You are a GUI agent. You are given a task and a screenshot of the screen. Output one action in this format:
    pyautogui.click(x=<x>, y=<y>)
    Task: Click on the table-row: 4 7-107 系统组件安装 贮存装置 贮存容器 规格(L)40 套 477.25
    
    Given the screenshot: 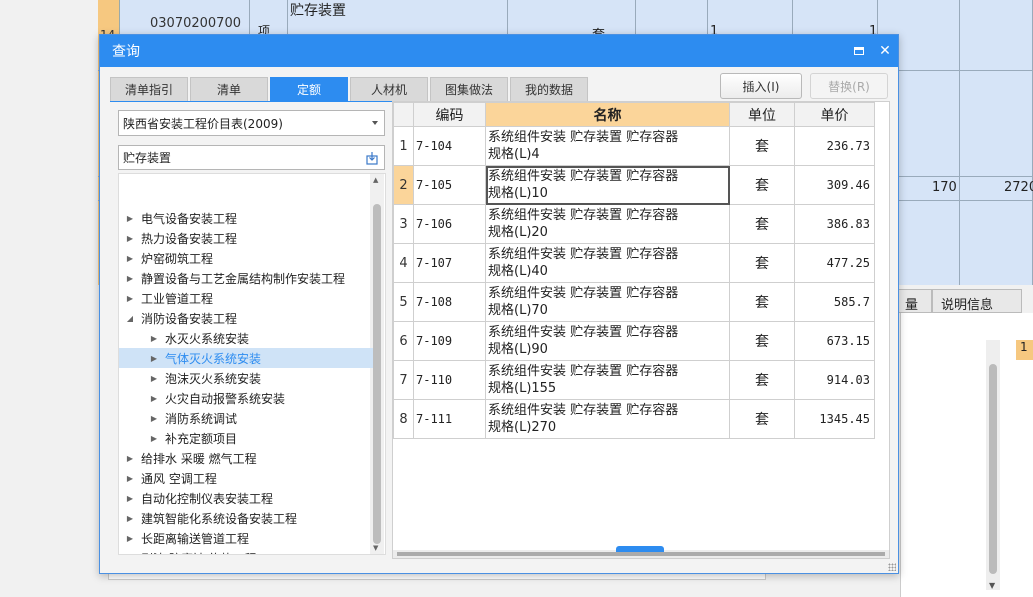 What is the action you would take?
    pyautogui.click(x=634, y=263)
    